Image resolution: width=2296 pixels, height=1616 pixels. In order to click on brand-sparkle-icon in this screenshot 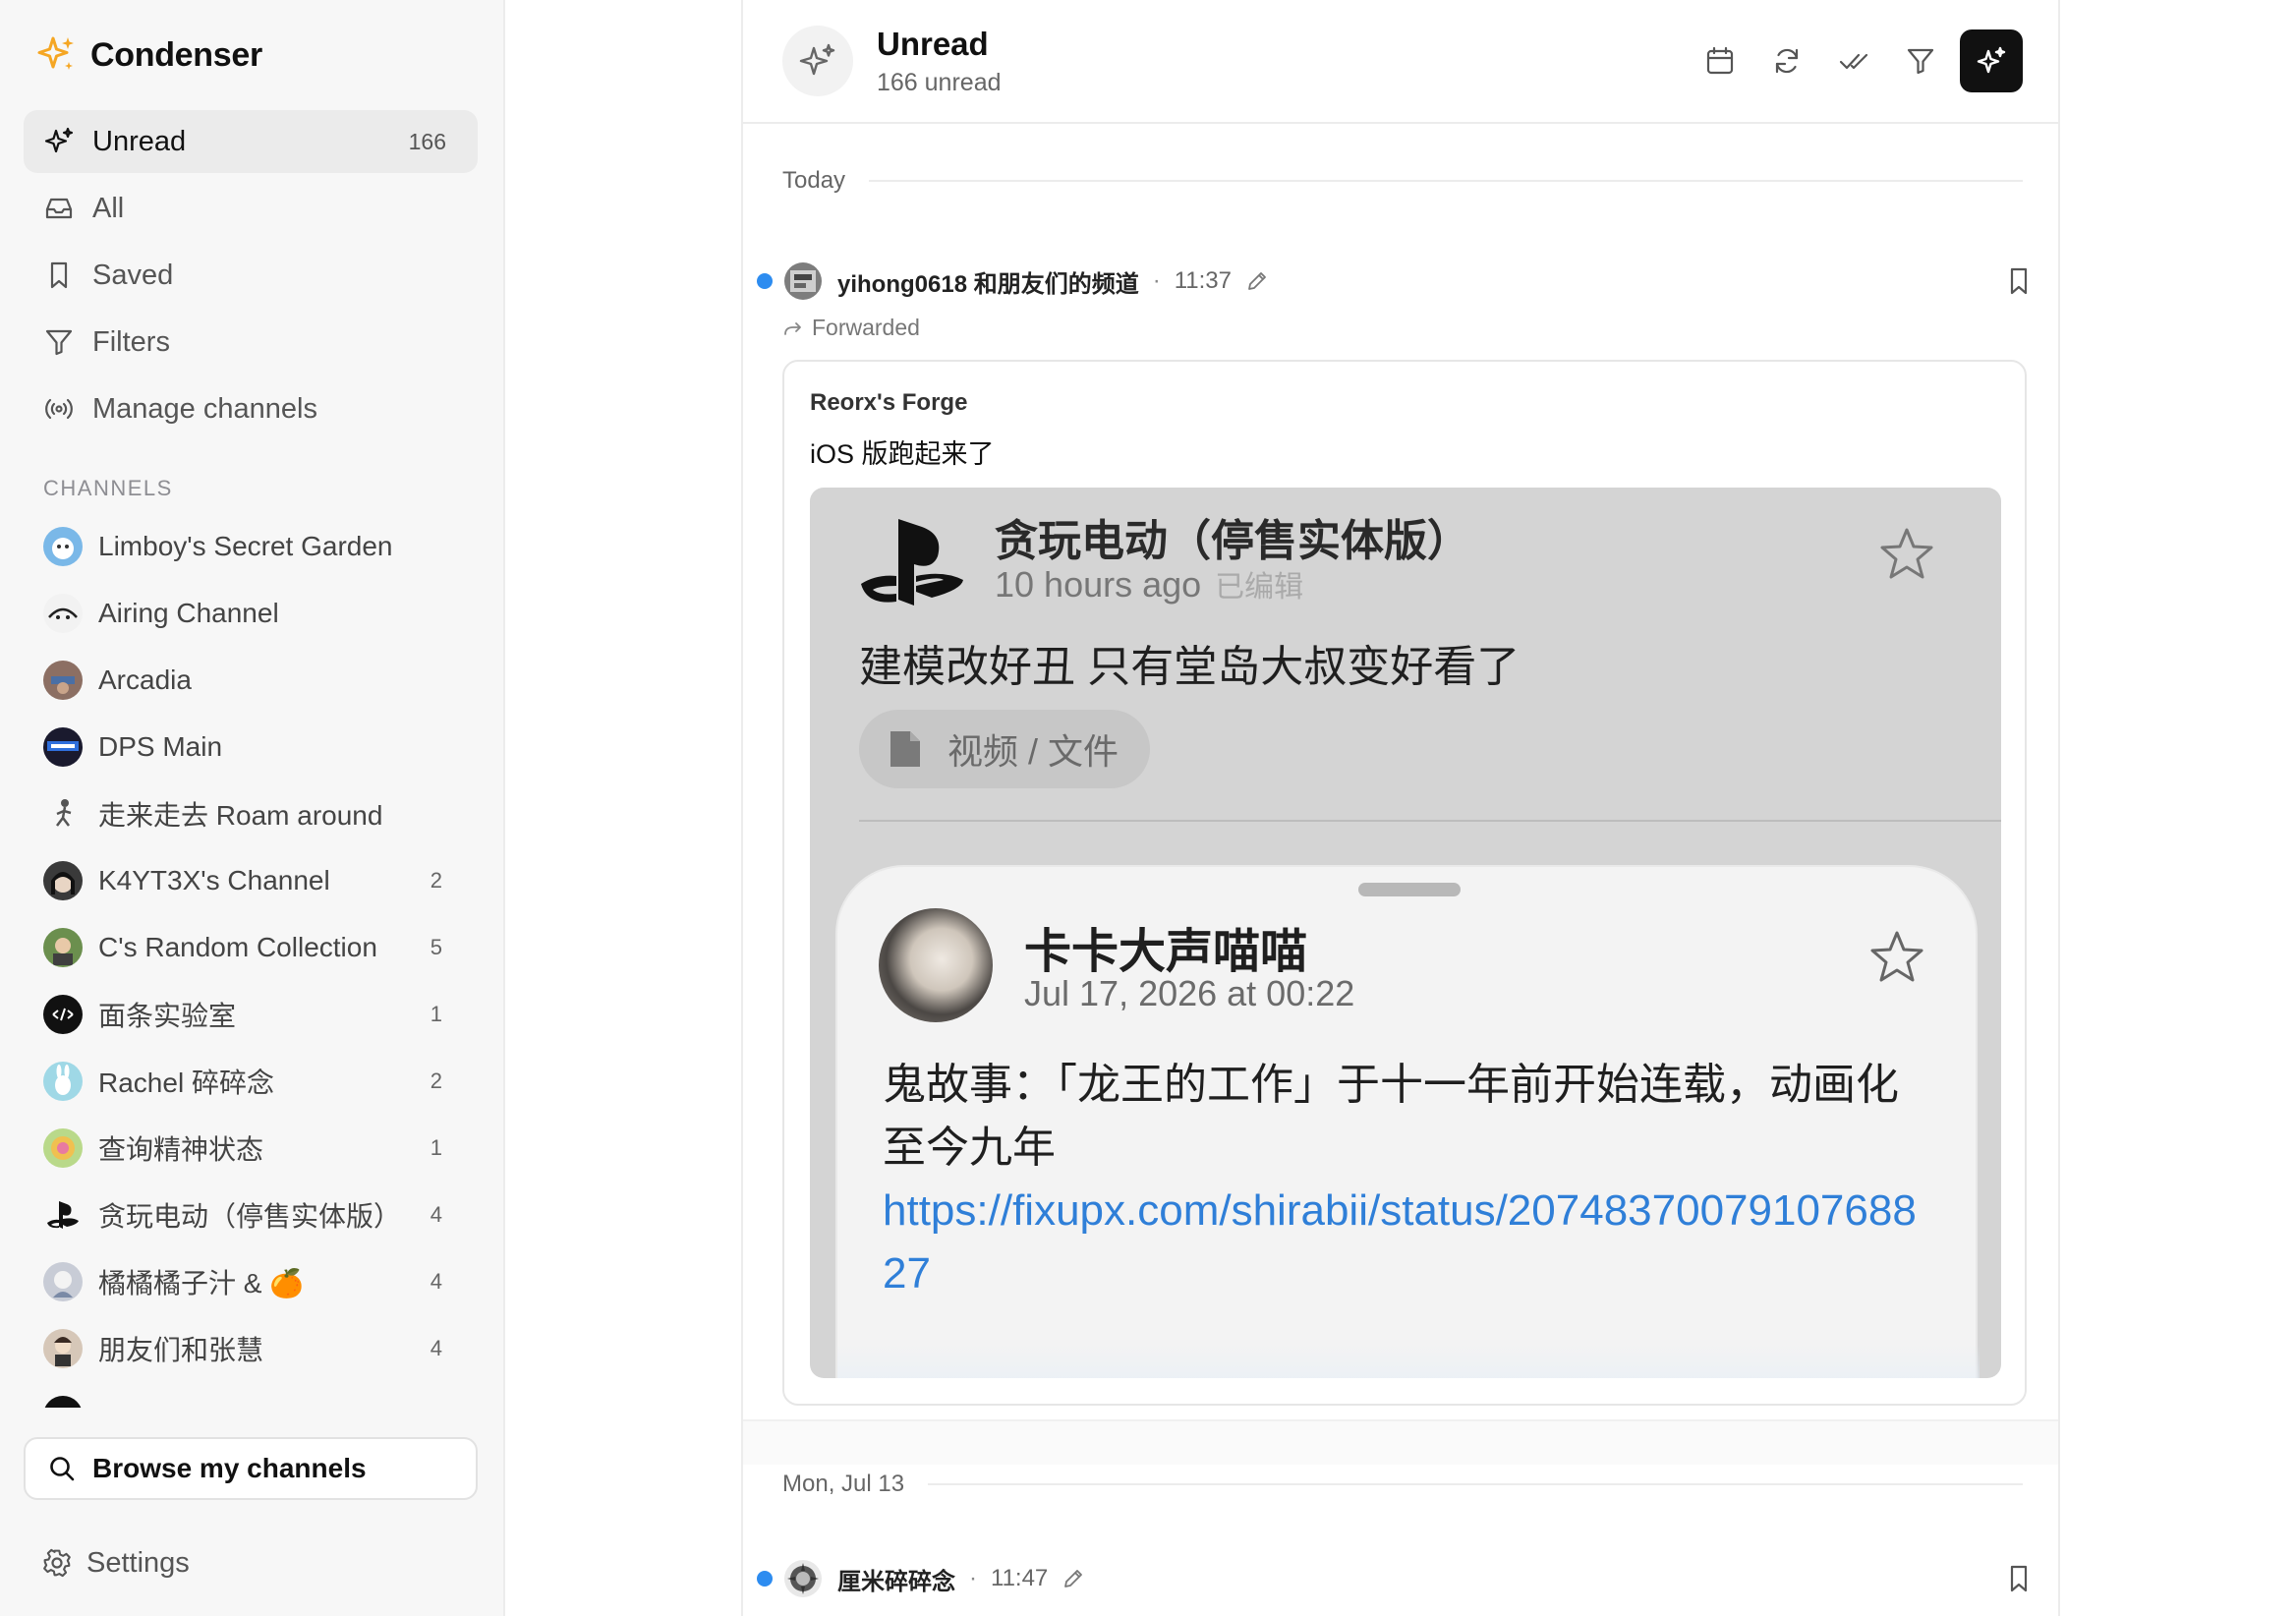, I will do `click(56, 53)`.